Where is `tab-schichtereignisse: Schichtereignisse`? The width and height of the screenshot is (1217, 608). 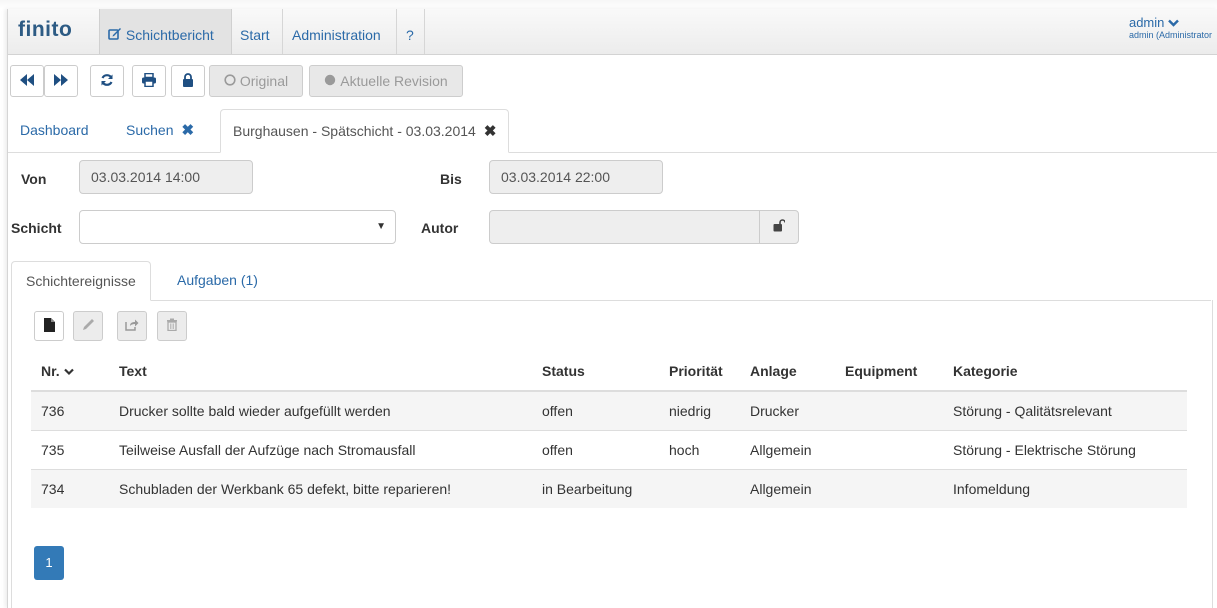
tab-schichtereignisse: Schichtereignisse is located at coordinates (81, 281).